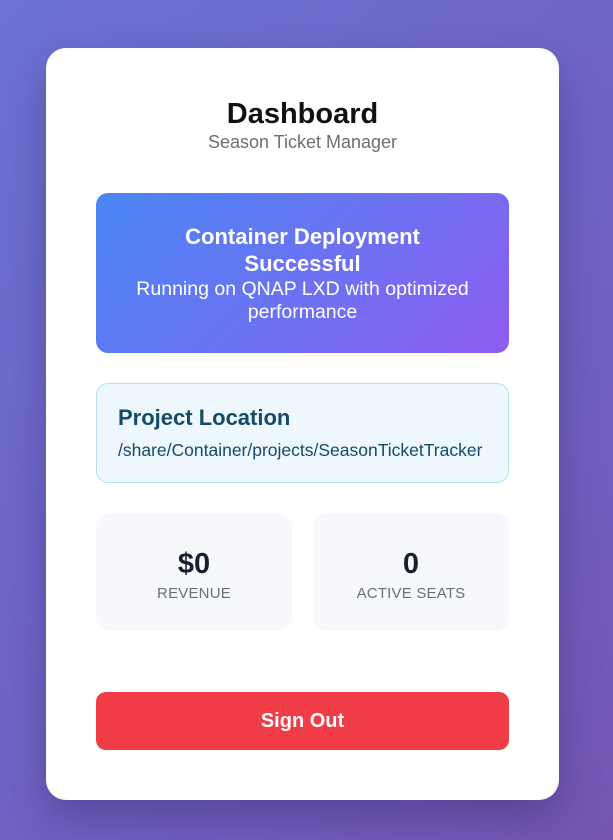 This screenshot has height=840, width=613. I want to click on active-seats-label: ACTIVE SEATS, so click(411, 593).